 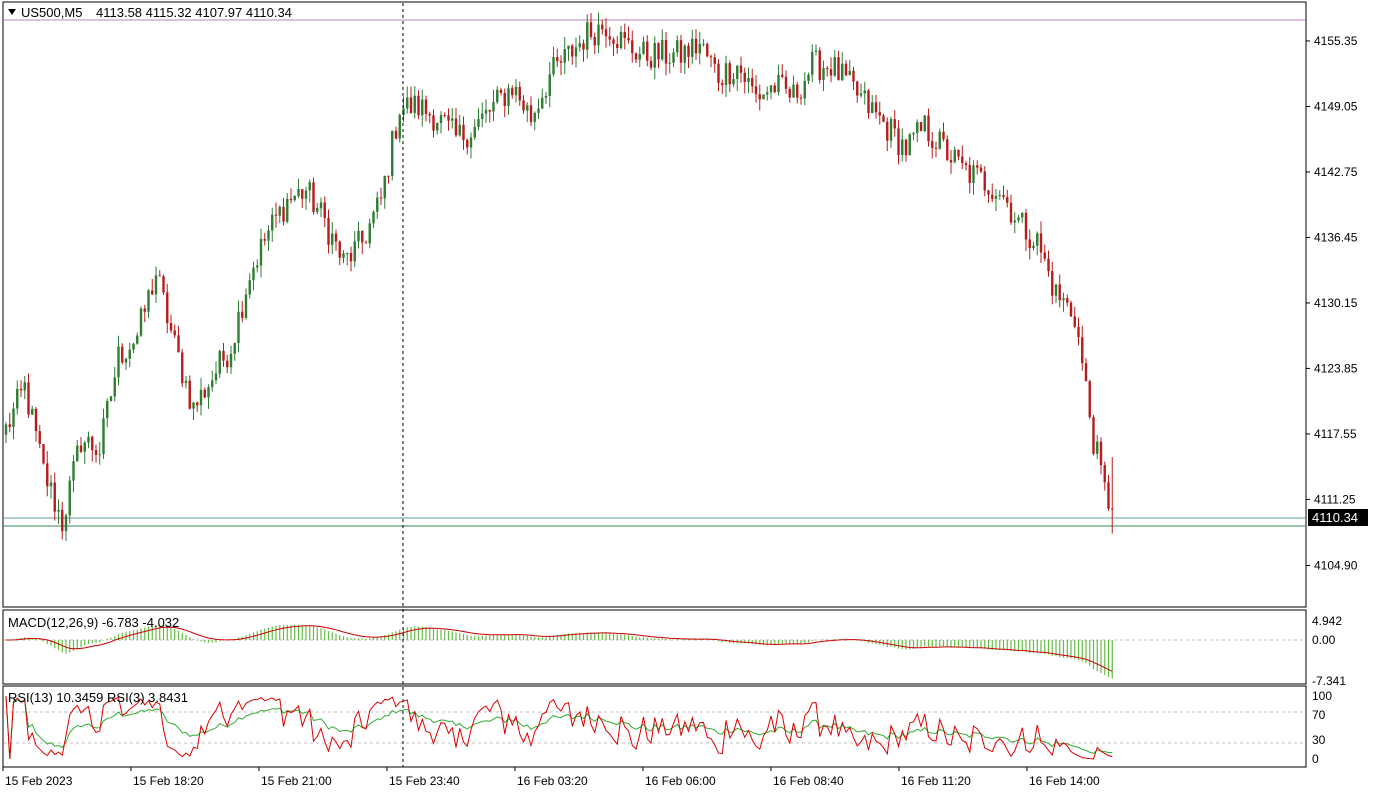 What do you see at coordinates (1335, 499) in the screenshot?
I see `price-tick-label: 4111.25` at bounding box center [1335, 499].